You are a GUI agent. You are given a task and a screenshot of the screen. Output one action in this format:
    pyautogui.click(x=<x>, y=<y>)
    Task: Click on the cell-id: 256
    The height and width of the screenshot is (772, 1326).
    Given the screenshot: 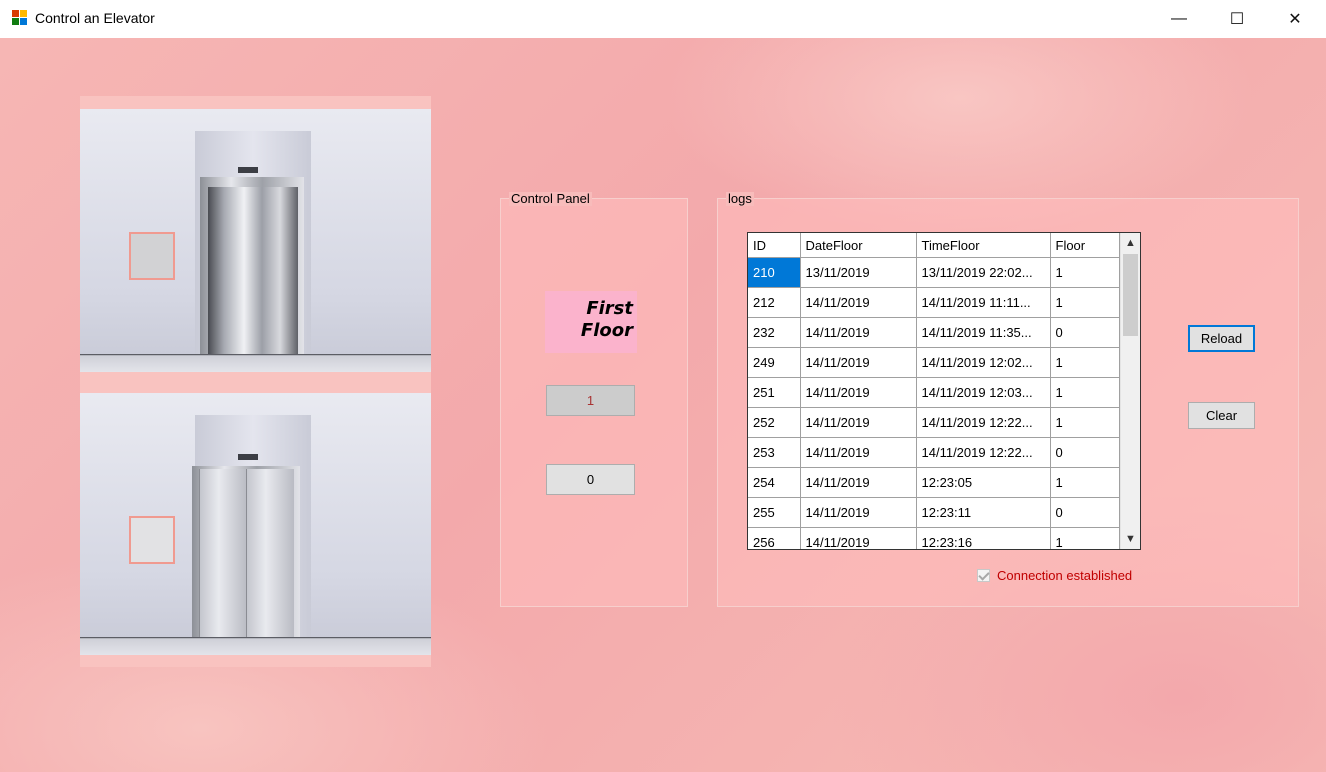 What is the action you would take?
    pyautogui.click(x=774, y=538)
    